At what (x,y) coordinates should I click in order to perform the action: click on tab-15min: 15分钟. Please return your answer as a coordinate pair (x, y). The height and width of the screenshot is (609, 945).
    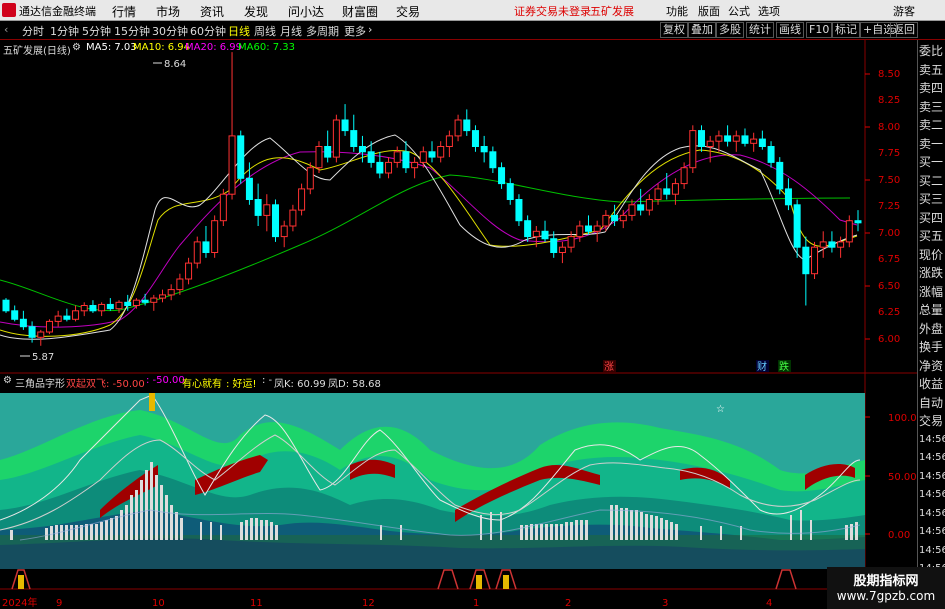
    Looking at the image, I should click on (132, 31).